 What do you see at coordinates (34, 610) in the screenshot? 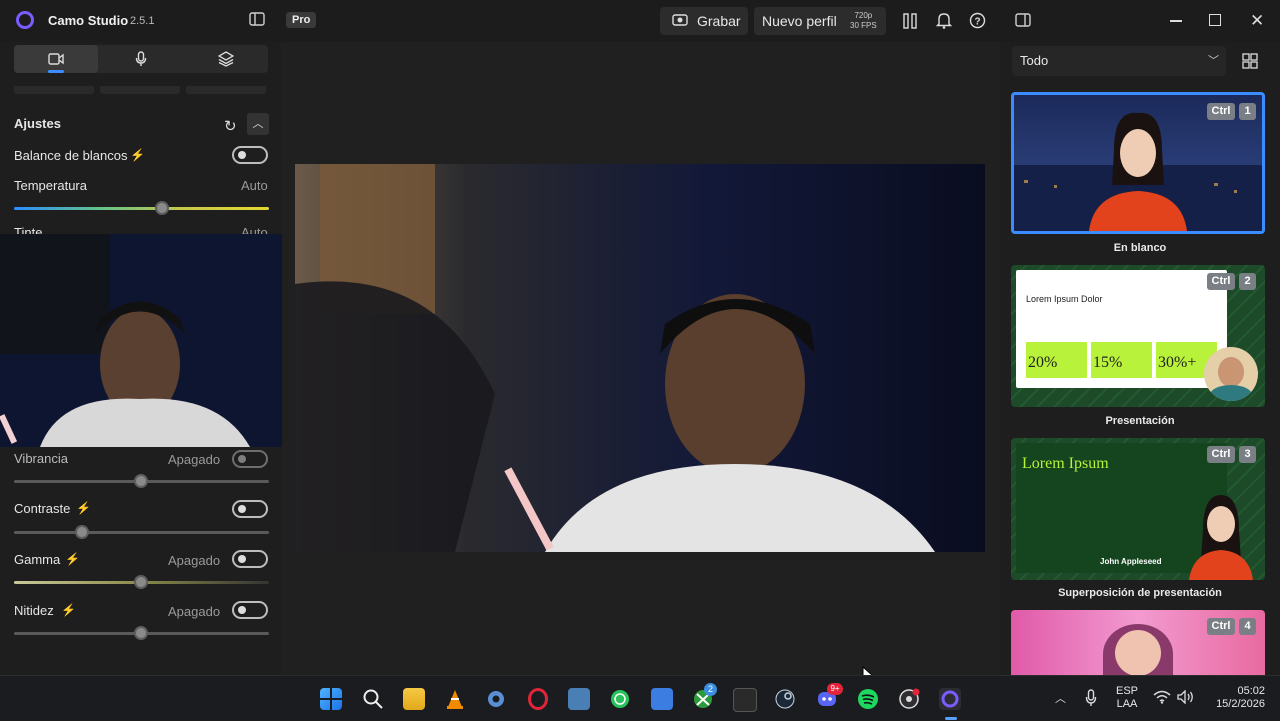
I see `setting-label-sharpness: Nitidez` at bounding box center [34, 610].